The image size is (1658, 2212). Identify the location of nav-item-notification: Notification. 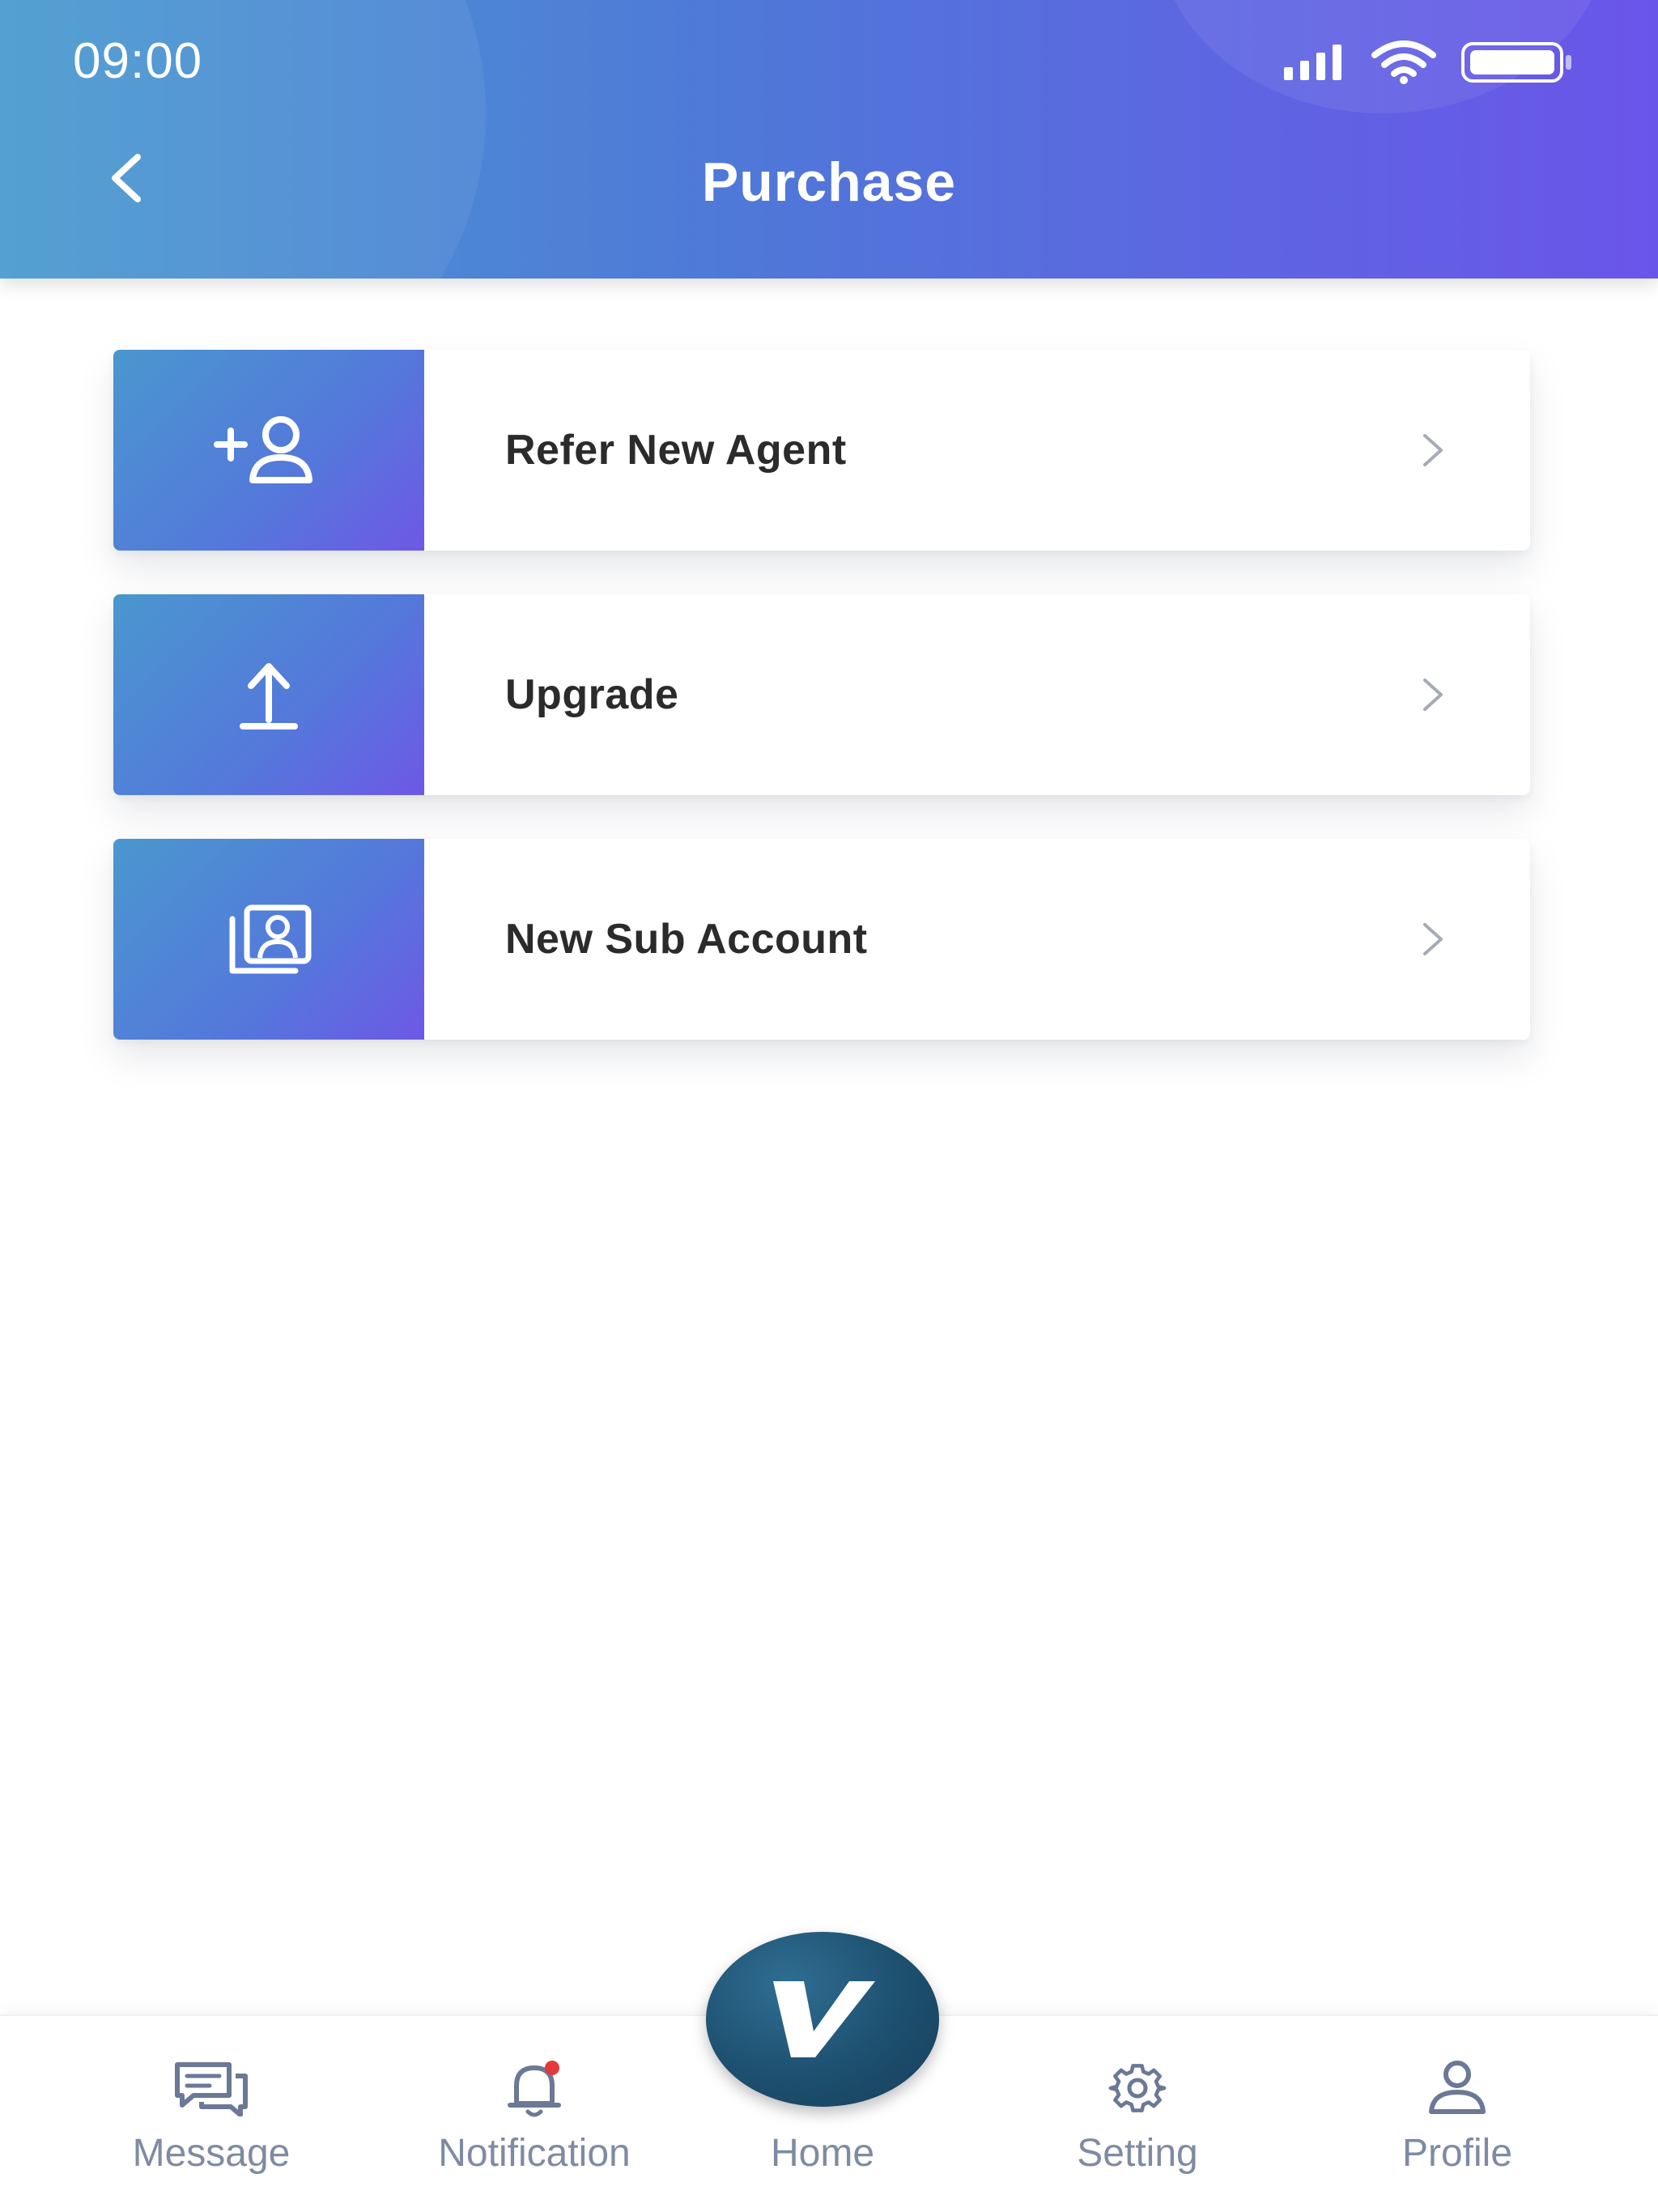
(534, 2114).